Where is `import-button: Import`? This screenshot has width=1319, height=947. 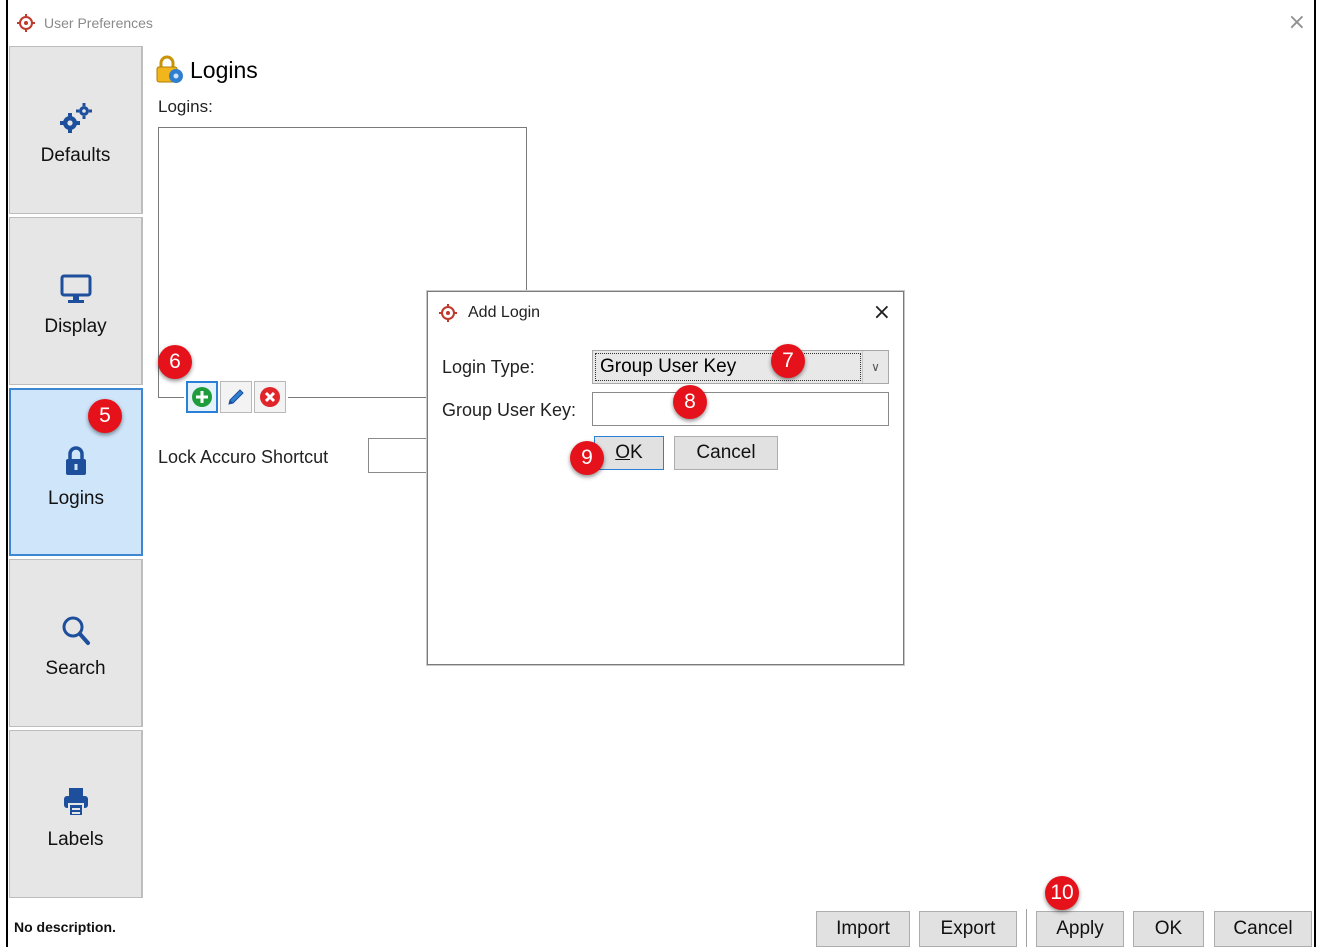
import-button: Import is located at coordinates (863, 929).